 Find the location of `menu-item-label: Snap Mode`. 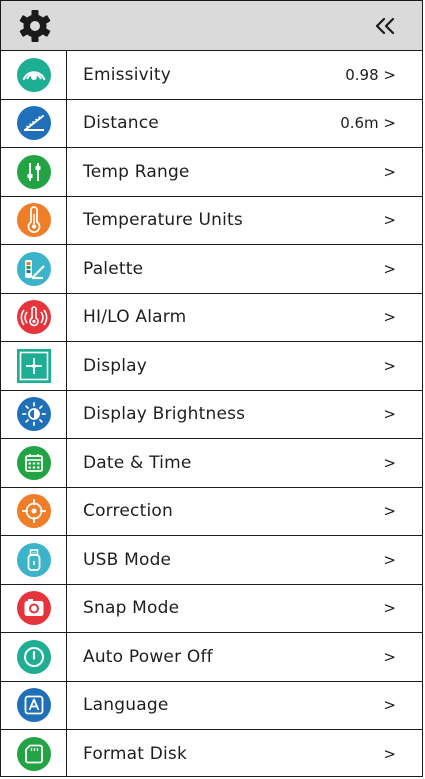

menu-item-label: Snap Mode is located at coordinates (131, 608).